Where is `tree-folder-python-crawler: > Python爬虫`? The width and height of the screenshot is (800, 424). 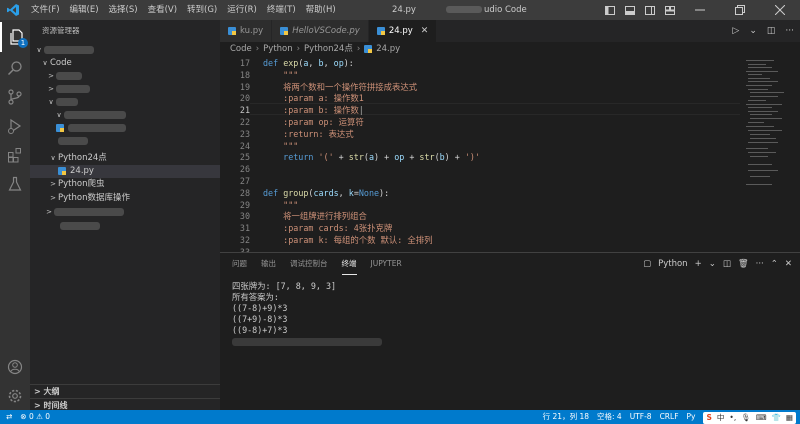 tree-folder-python-crawler: > Python爬虫 is located at coordinates (125, 184).